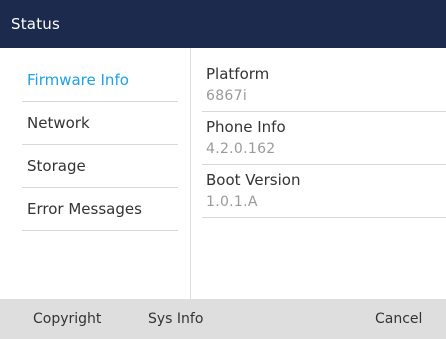 Image resolution: width=446 pixels, height=339 pixels. What do you see at coordinates (223, 319) in the screenshot?
I see `softkey-bar: Copyright Sys Info Cancel` at bounding box center [223, 319].